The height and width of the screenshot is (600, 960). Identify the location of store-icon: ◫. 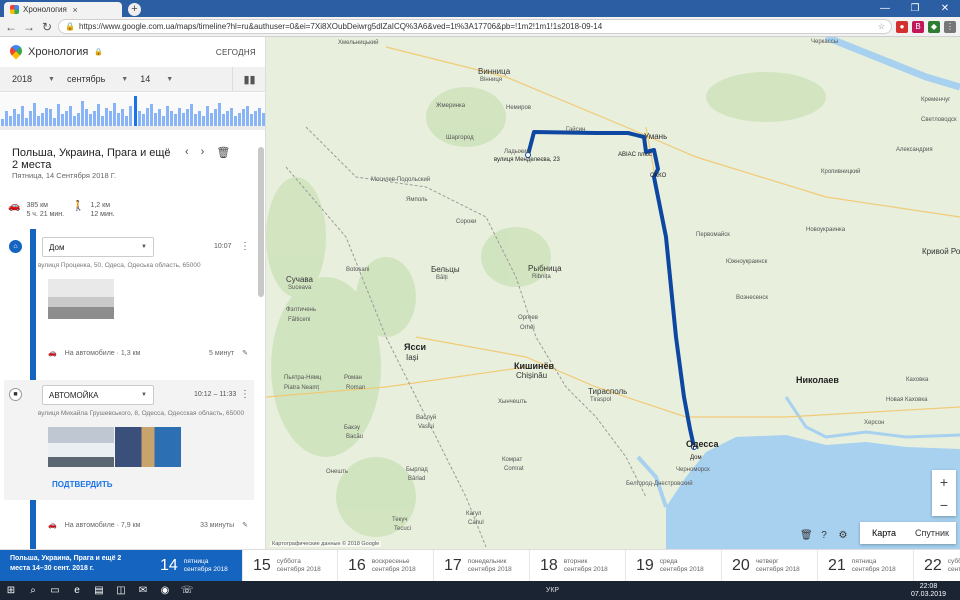
(121, 591).